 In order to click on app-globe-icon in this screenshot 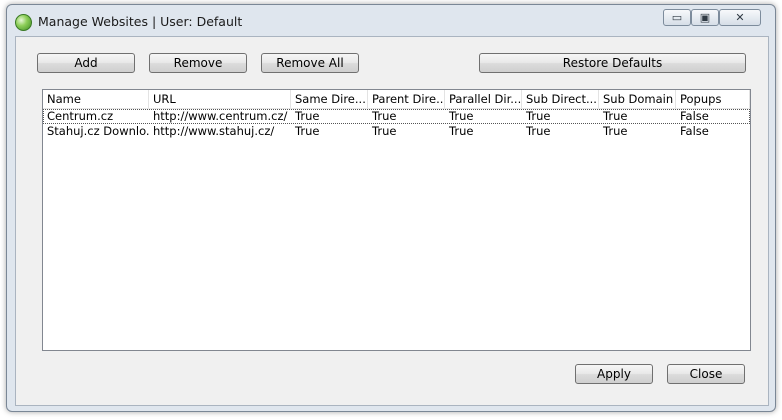, I will do `click(23, 22)`.